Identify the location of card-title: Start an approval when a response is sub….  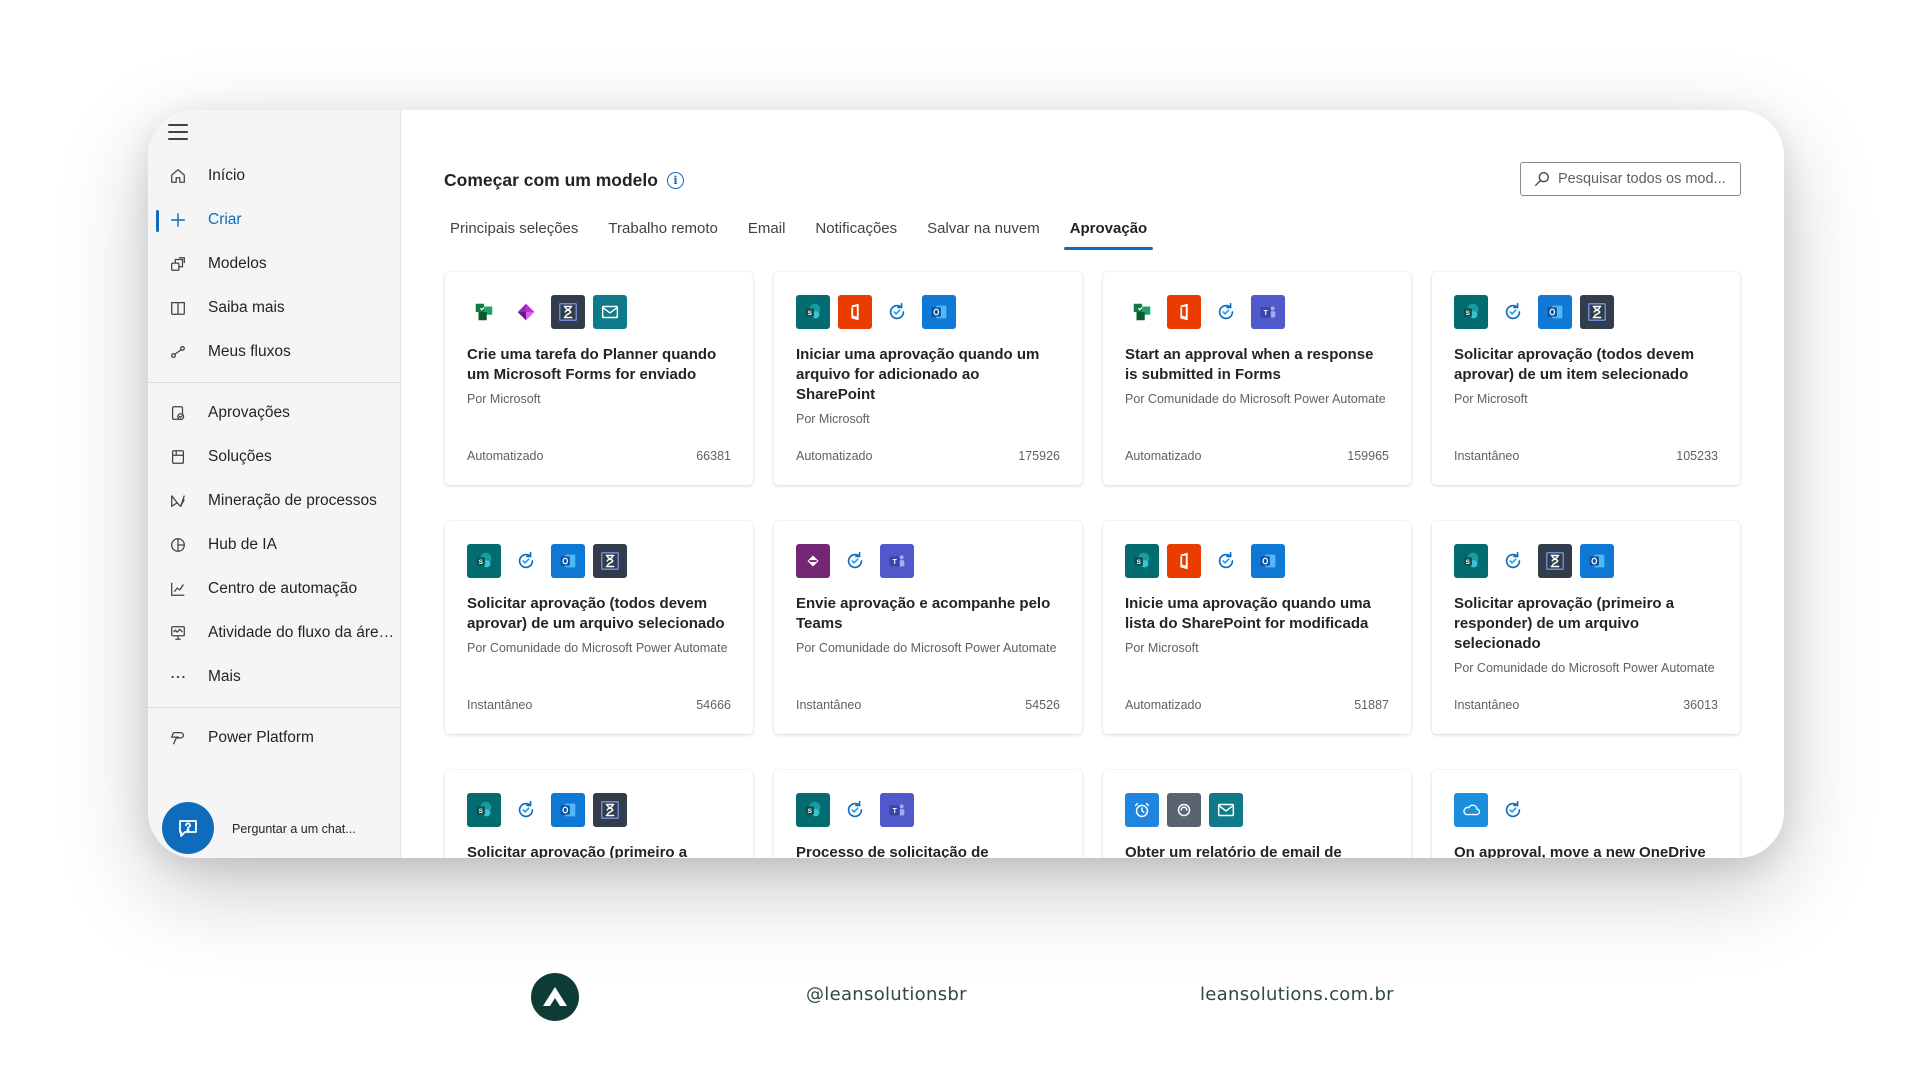
(1249, 364).